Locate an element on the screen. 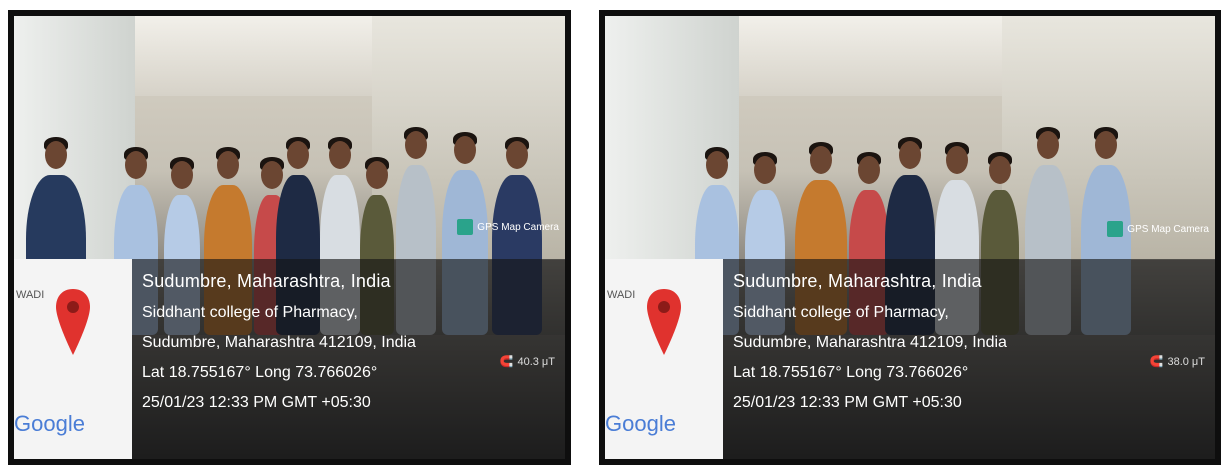  magnetic-field-reading: 🧲 40.3 μT is located at coordinates (527, 362).